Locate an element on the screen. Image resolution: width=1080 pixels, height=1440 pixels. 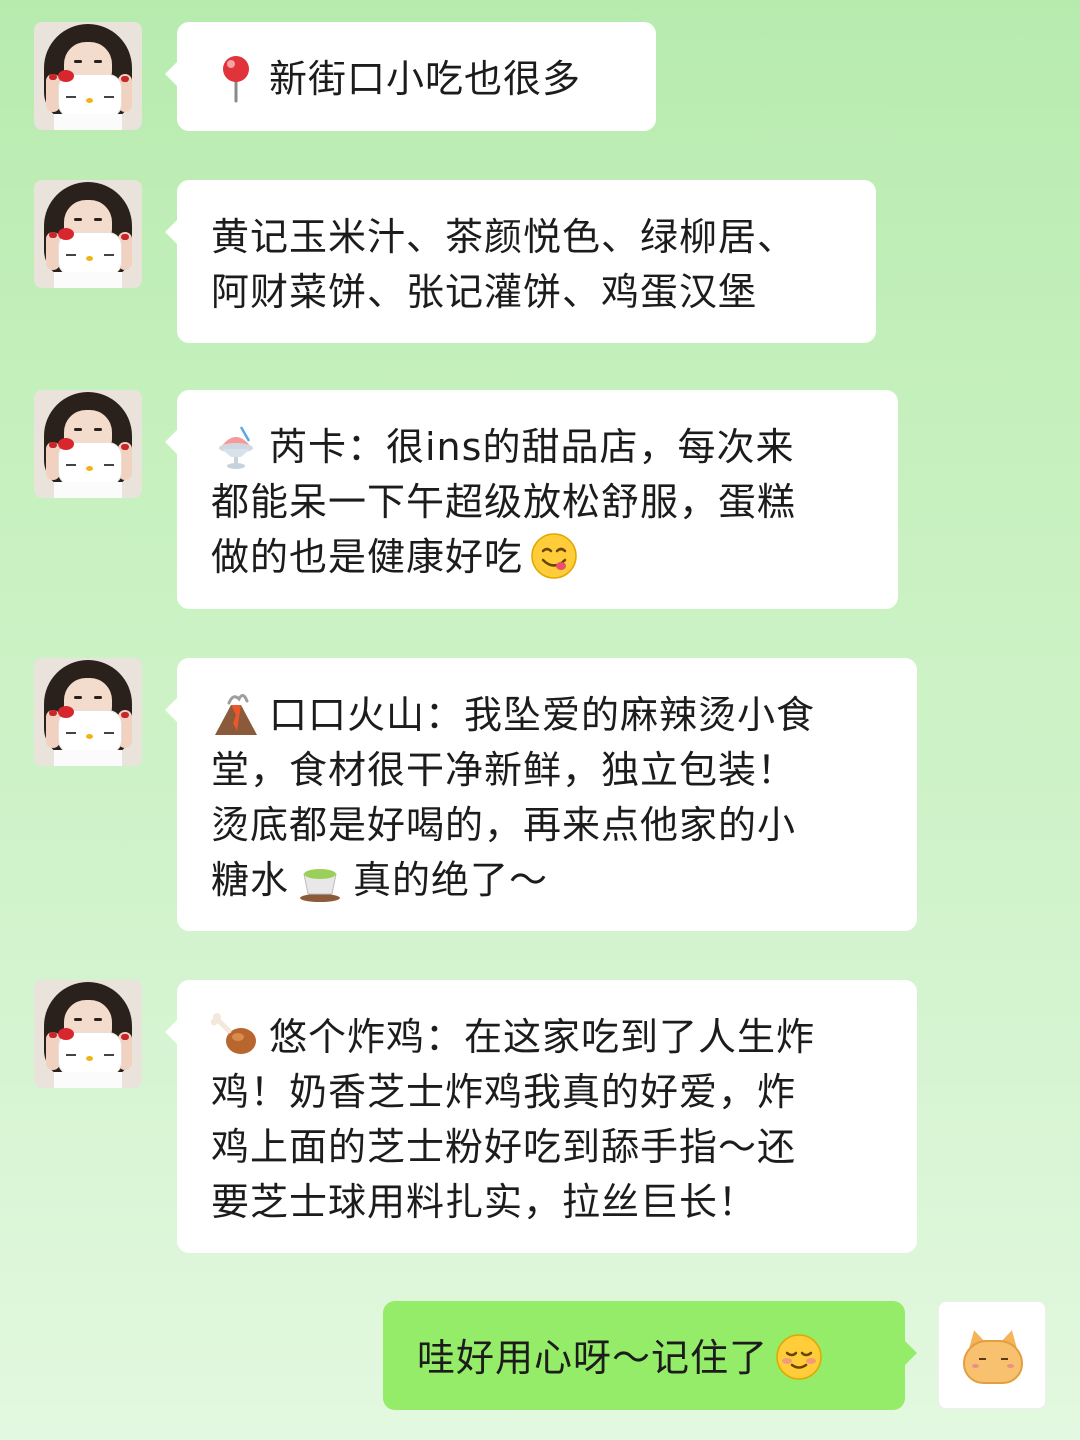
smiling-face-icon is located at coordinates (799, 1356).